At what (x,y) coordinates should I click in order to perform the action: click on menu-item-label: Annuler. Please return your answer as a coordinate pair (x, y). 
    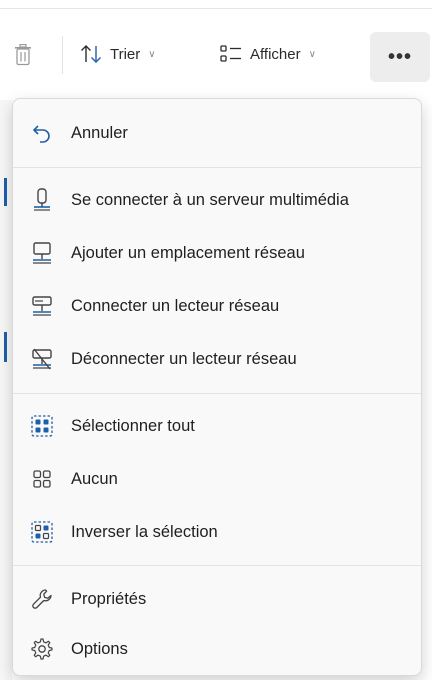
    Looking at the image, I should click on (99, 132).